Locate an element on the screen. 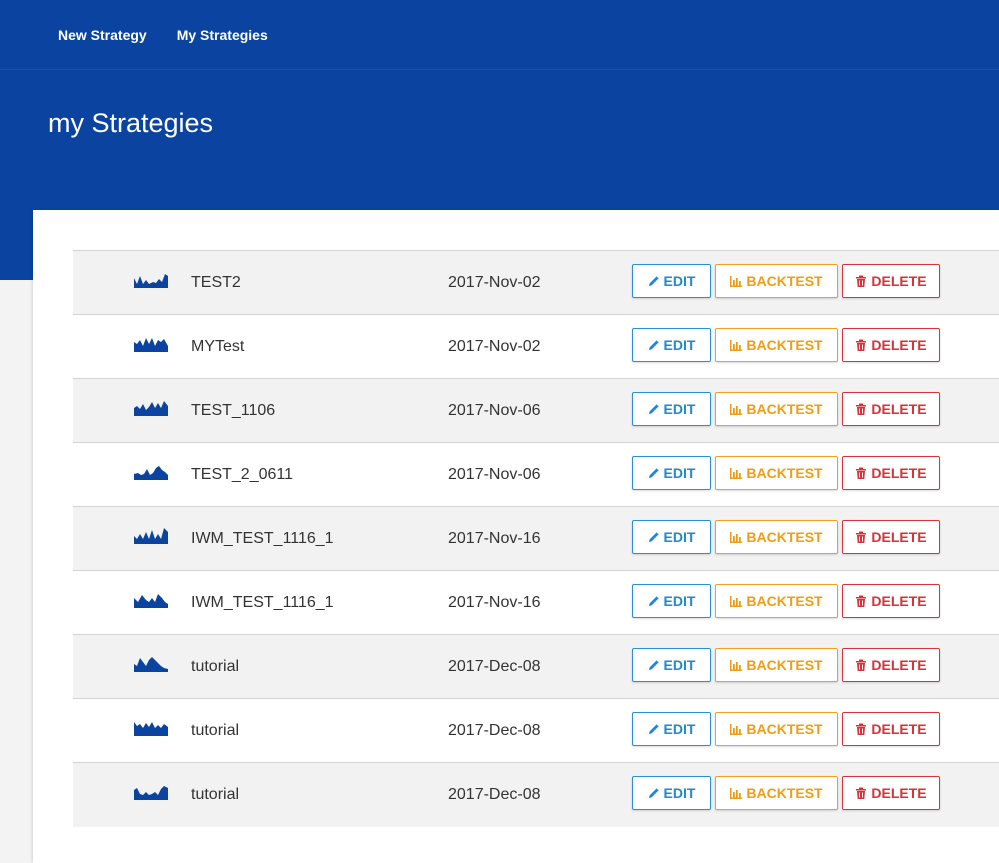  strategy-name: MYTest is located at coordinates (218, 346).